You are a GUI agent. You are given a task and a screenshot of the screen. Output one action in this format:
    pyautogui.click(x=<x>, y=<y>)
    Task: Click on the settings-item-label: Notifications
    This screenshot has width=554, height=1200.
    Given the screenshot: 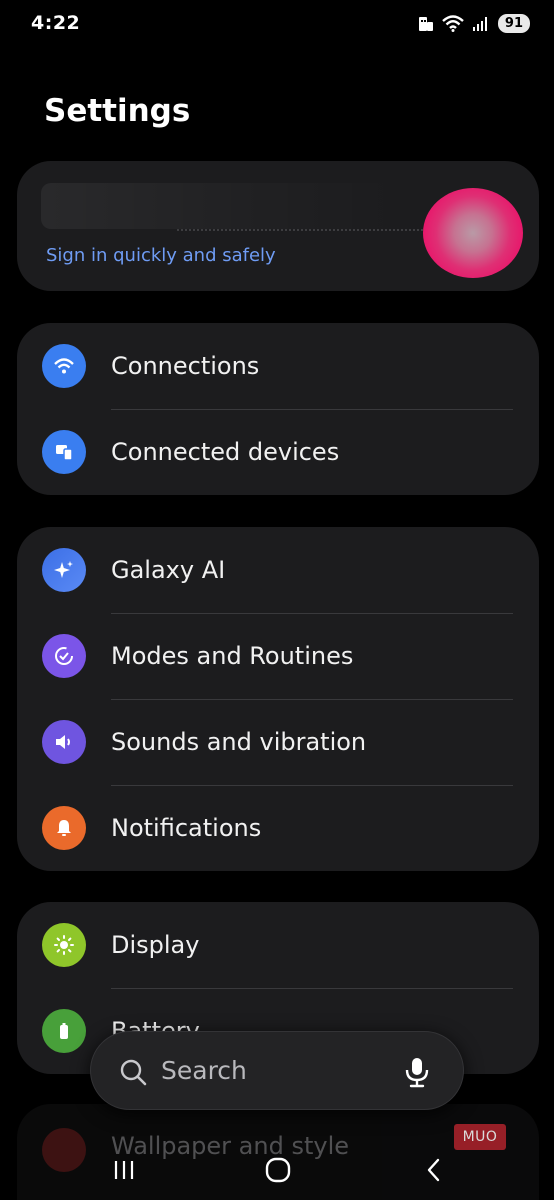 What is the action you would take?
    pyautogui.click(x=186, y=828)
    